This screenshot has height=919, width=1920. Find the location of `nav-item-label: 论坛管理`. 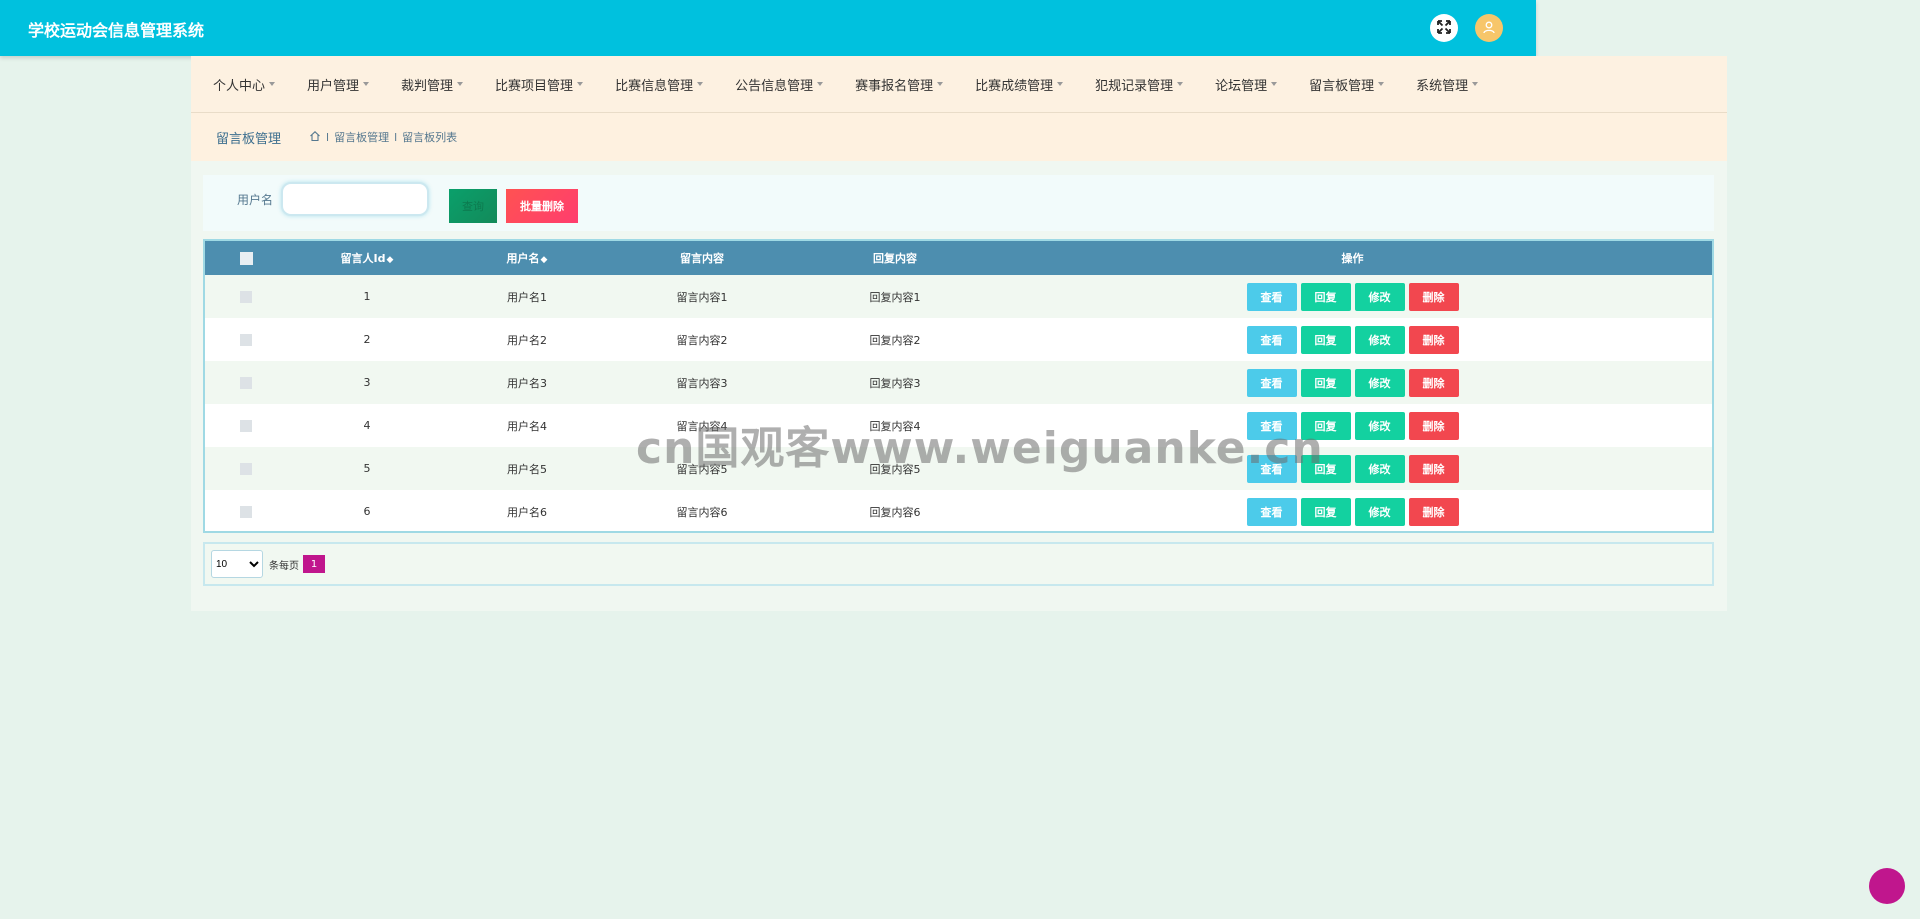

nav-item-label: 论坛管理 is located at coordinates (1241, 86).